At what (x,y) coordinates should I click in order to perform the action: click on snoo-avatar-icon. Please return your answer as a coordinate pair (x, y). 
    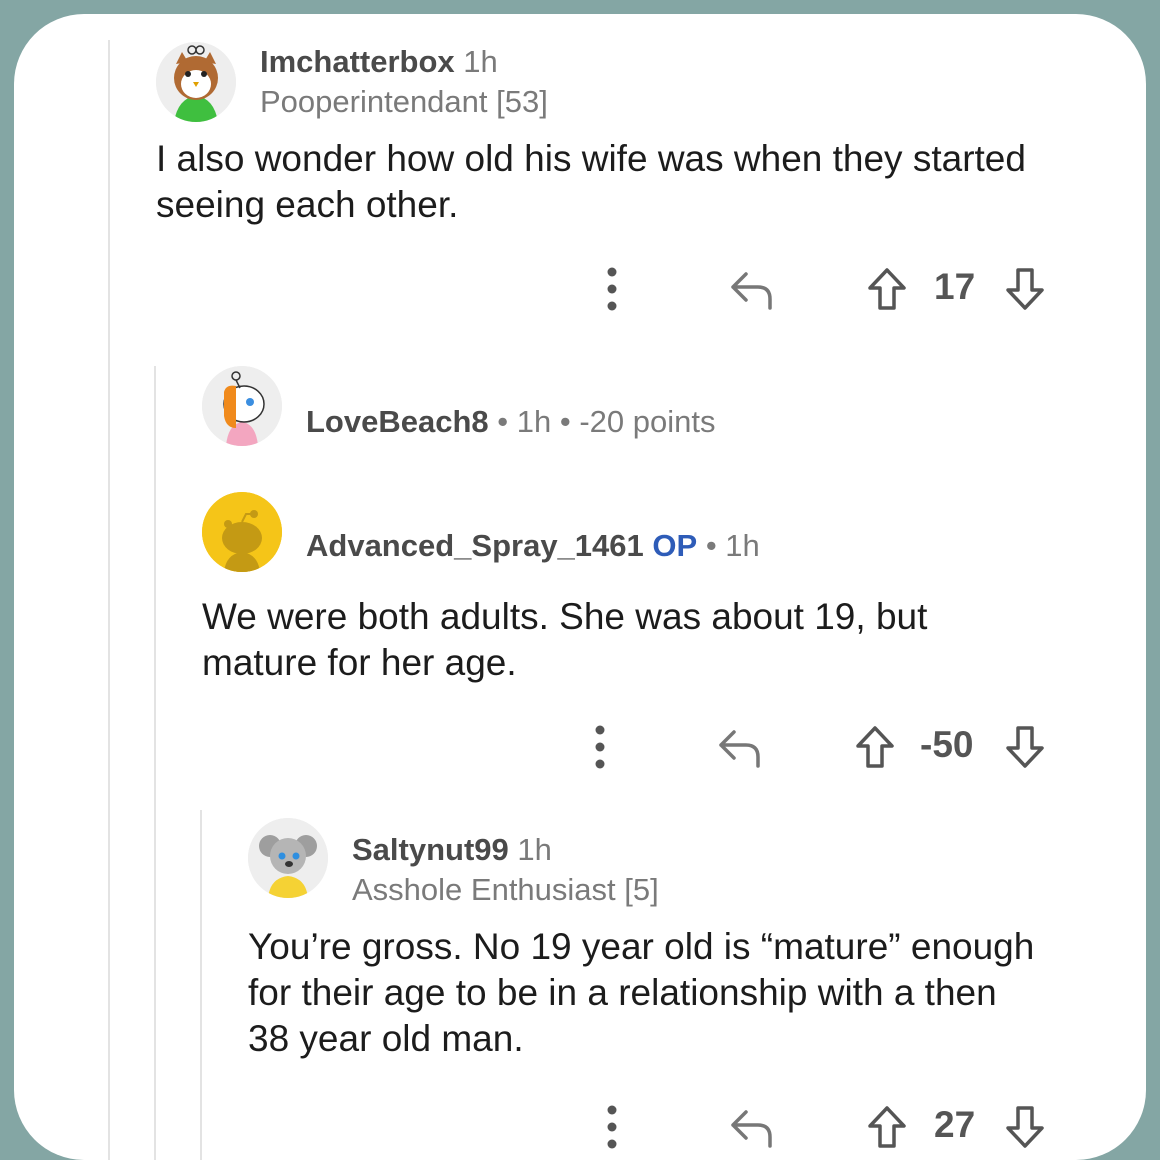
    Looking at the image, I should click on (242, 406).